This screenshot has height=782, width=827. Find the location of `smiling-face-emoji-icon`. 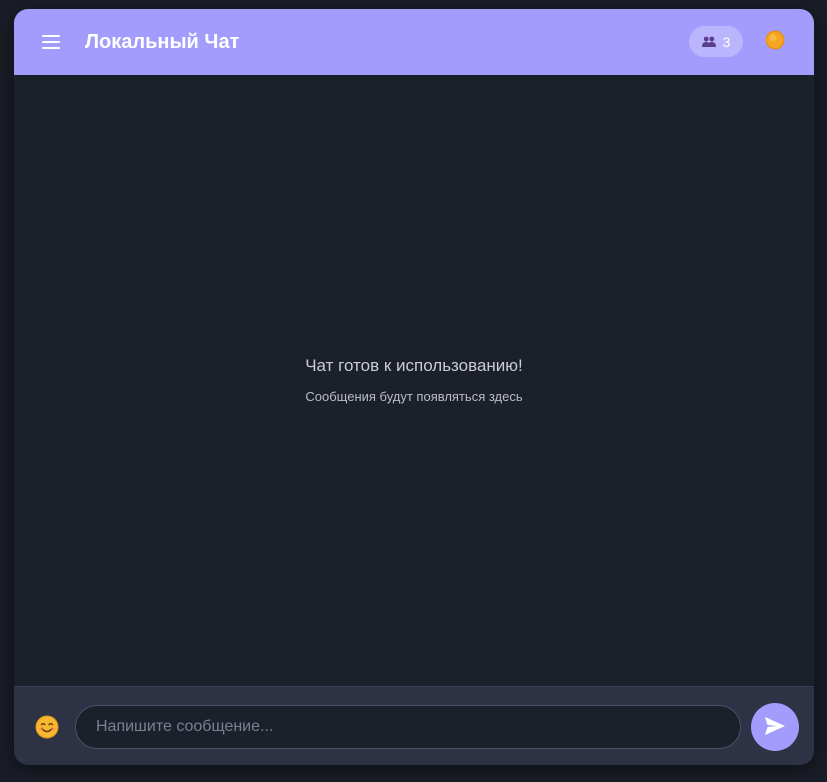

smiling-face-emoji-icon is located at coordinates (47, 729).